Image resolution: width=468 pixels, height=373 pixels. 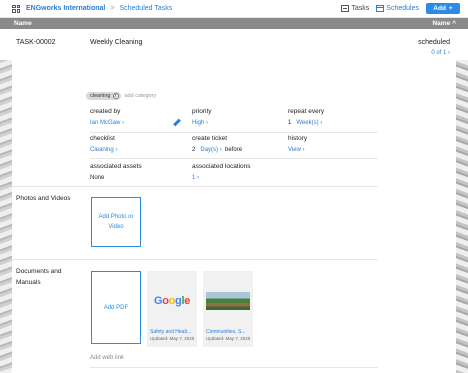 What do you see at coordinates (434, 42) in the screenshot?
I see `task-status: scheduled` at bounding box center [434, 42].